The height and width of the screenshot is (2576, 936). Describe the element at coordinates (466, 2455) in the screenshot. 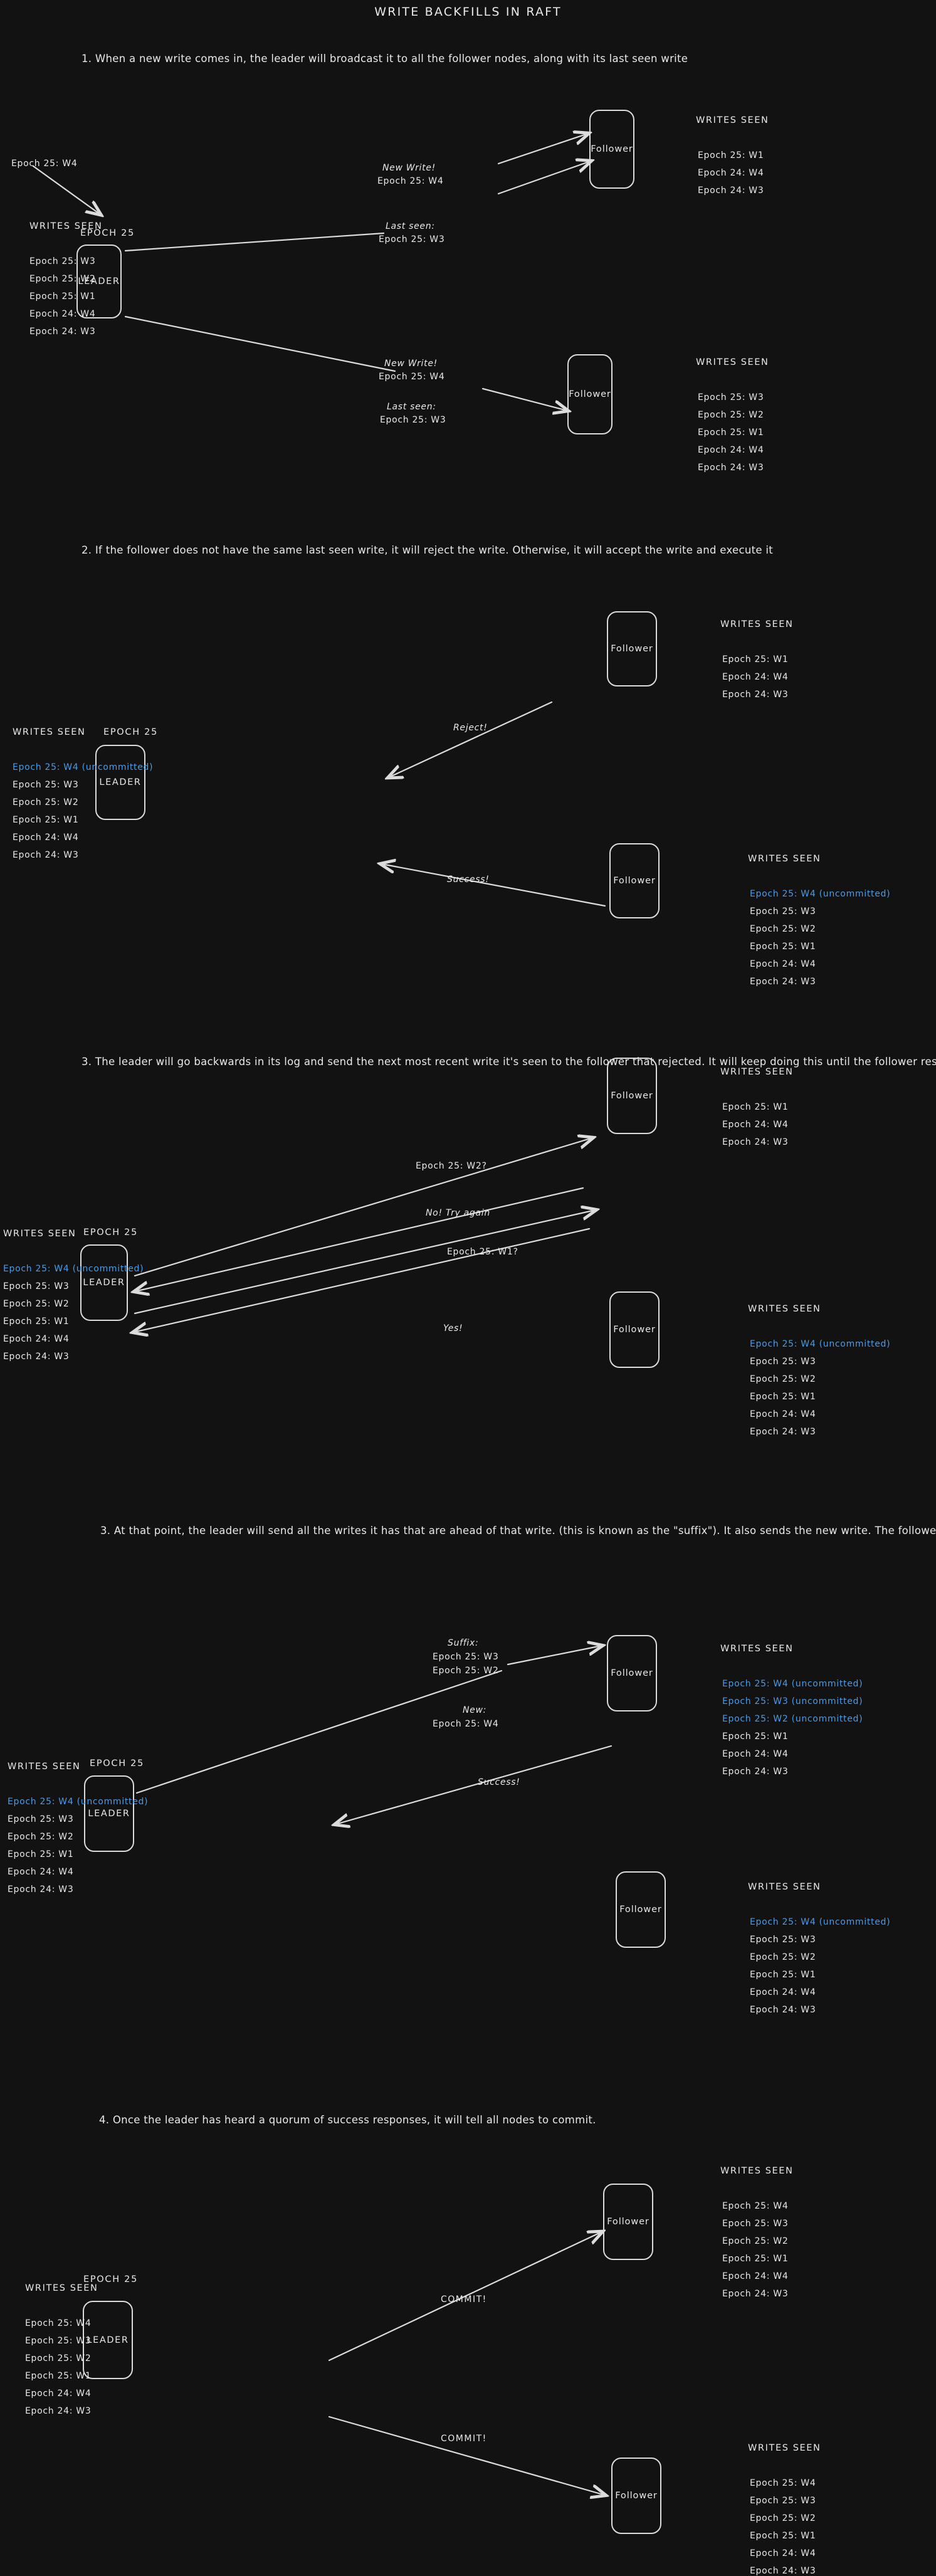

I see `arrow-s5-commit-bottom` at that location.